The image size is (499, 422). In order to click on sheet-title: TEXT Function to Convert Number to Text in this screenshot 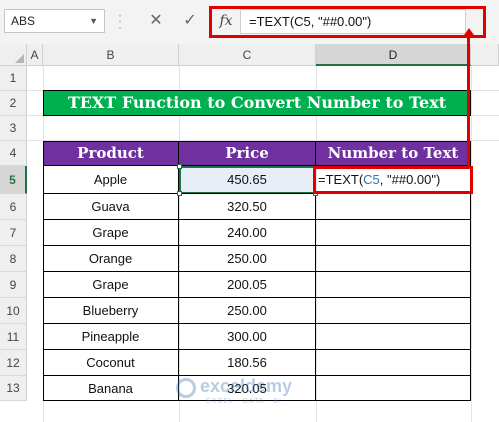, I will do `click(257, 103)`.